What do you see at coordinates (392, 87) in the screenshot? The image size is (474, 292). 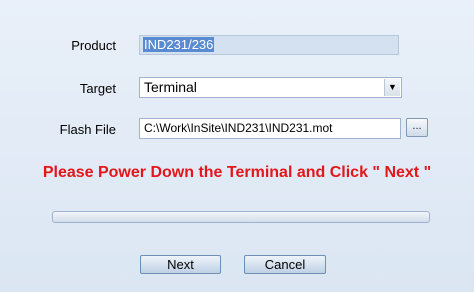 I see `chevron-down-icon: ▼` at bounding box center [392, 87].